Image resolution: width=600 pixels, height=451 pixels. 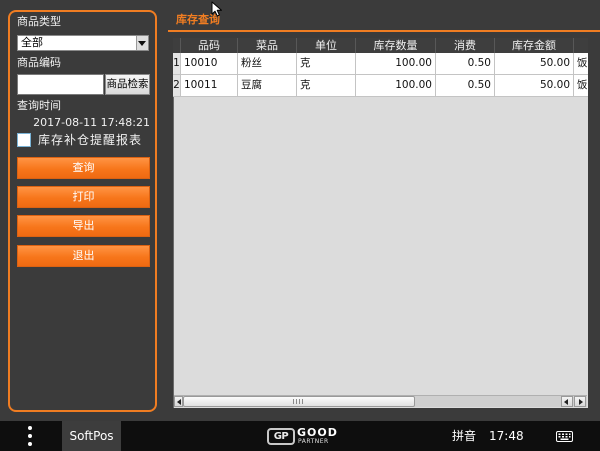 What do you see at coordinates (177, 86) in the screenshot?
I see `row-number: 2` at bounding box center [177, 86].